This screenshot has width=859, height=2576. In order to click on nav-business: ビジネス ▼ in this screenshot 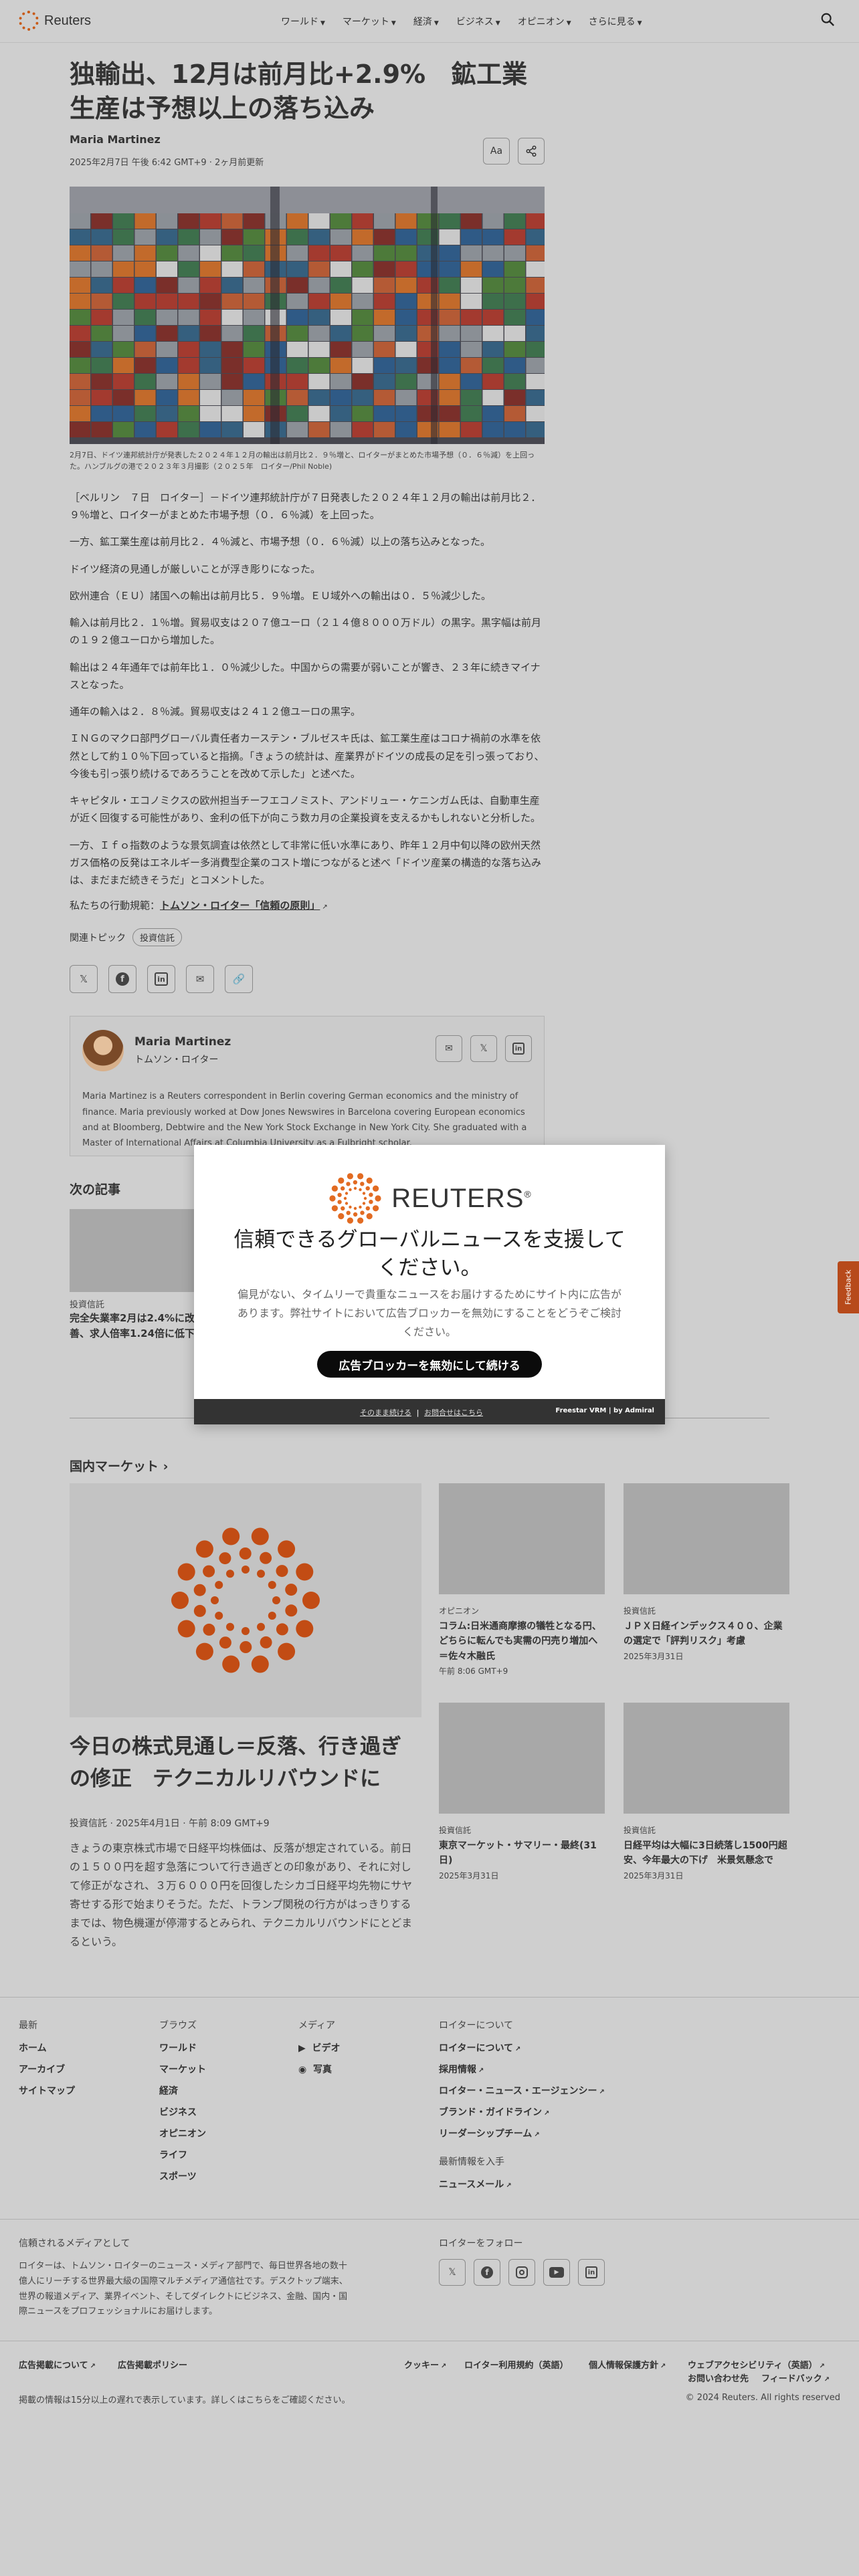, I will do `click(478, 21)`.